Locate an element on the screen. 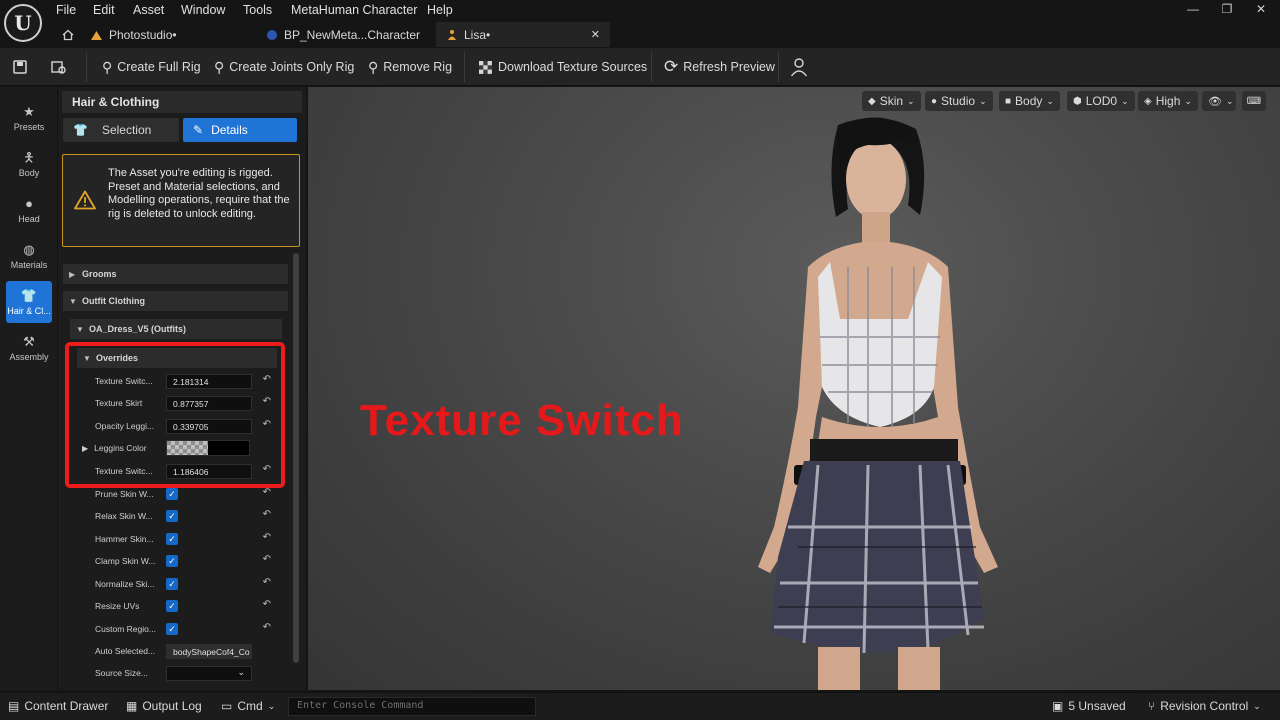  unsaved-label: 5 Unsaved is located at coordinates (1097, 706).